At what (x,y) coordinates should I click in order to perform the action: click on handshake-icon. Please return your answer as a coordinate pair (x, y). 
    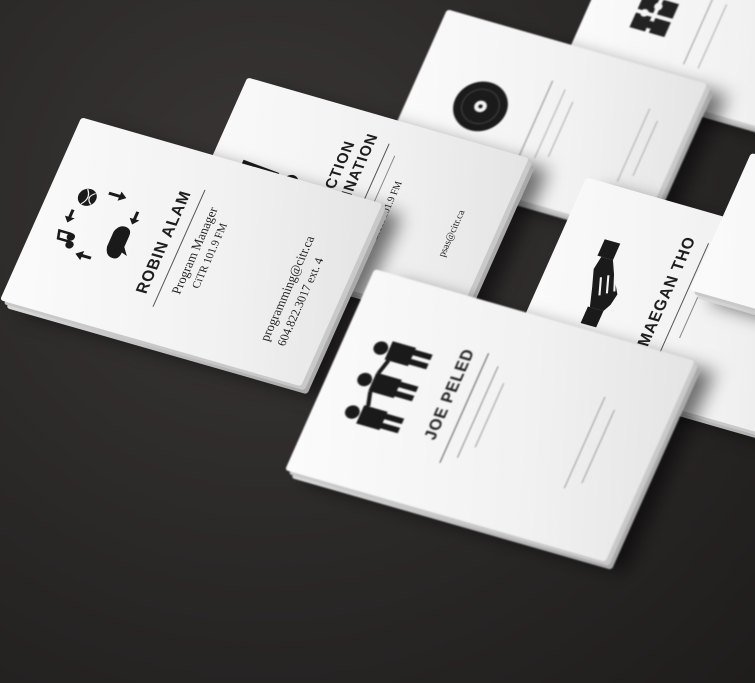
    Looking at the image, I should click on (600, 283).